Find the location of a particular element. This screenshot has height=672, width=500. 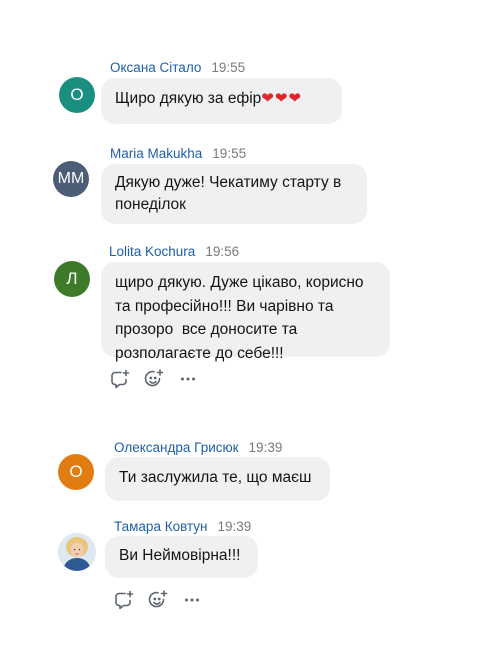

avatar: ММ is located at coordinates (71, 179).